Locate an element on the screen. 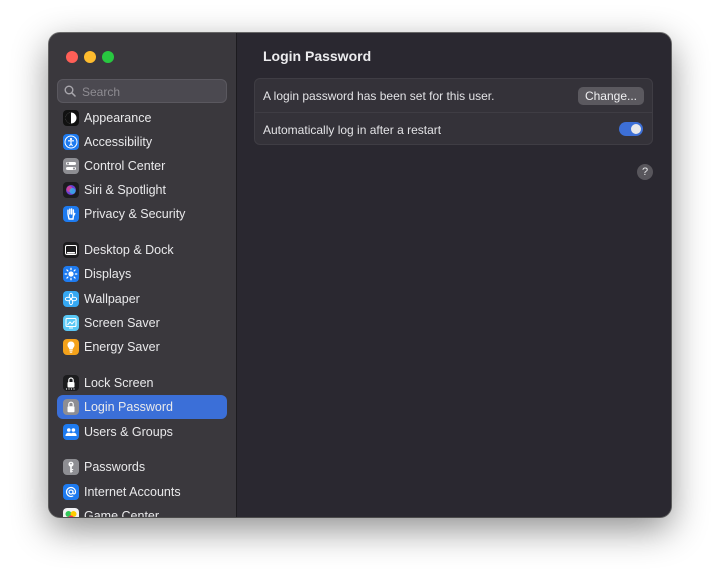 Image resolution: width=720 pixels, height=582 pixels. sidebar-item-passwords: Passwords is located at coordinates (142, 467).